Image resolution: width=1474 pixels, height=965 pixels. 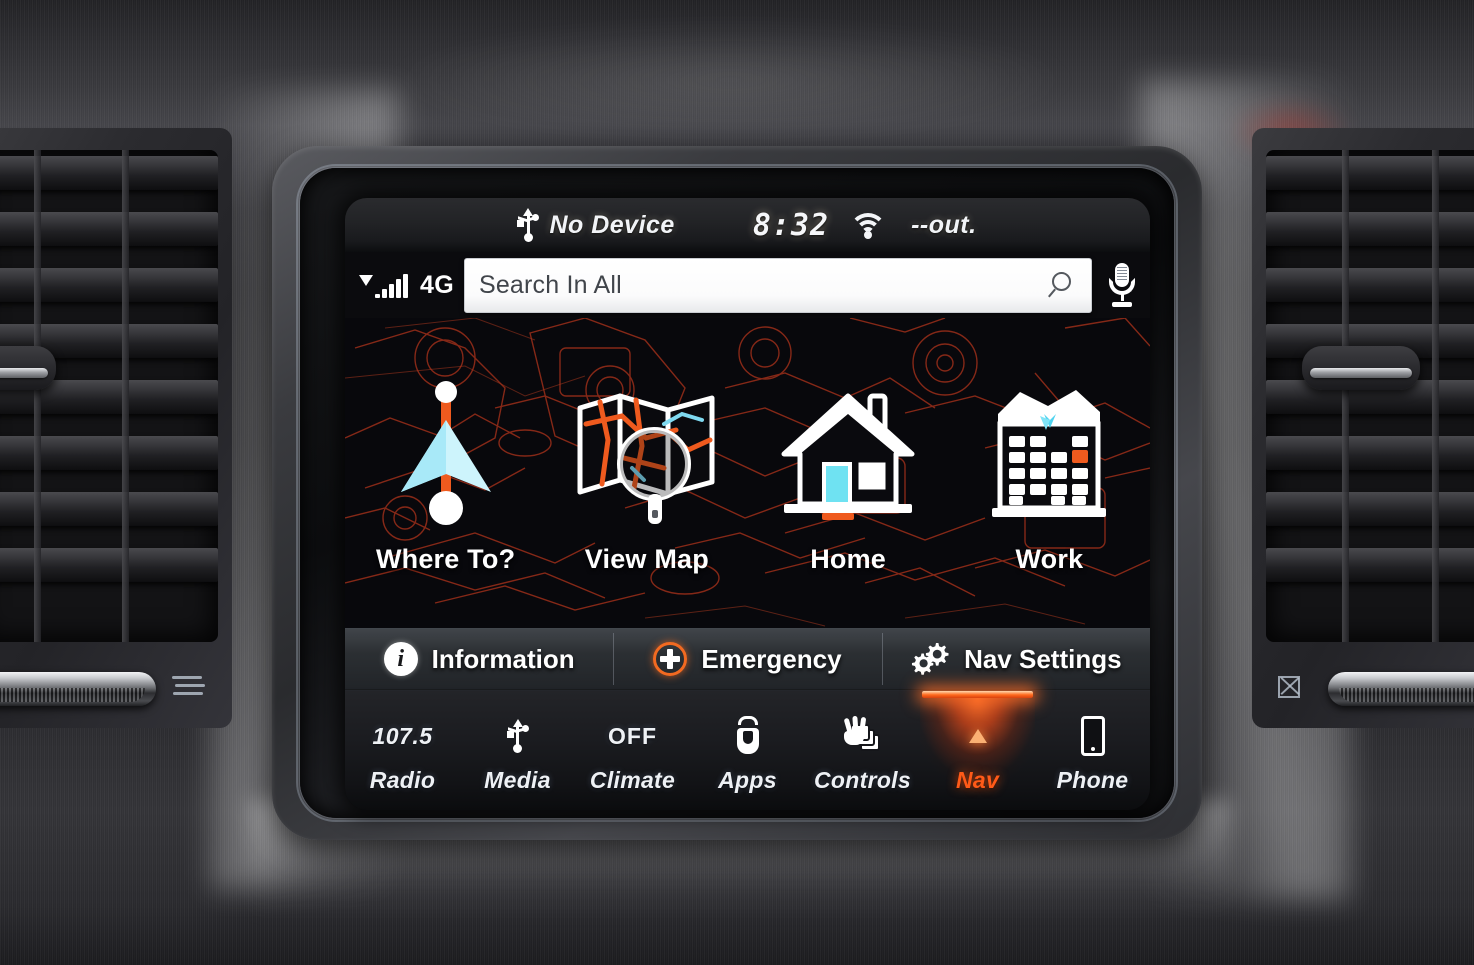 What do you see at coordinates (1092, 780) in the screenshot?
I see `tab-label-phone: Phone` at bounding box center [1092, 780].